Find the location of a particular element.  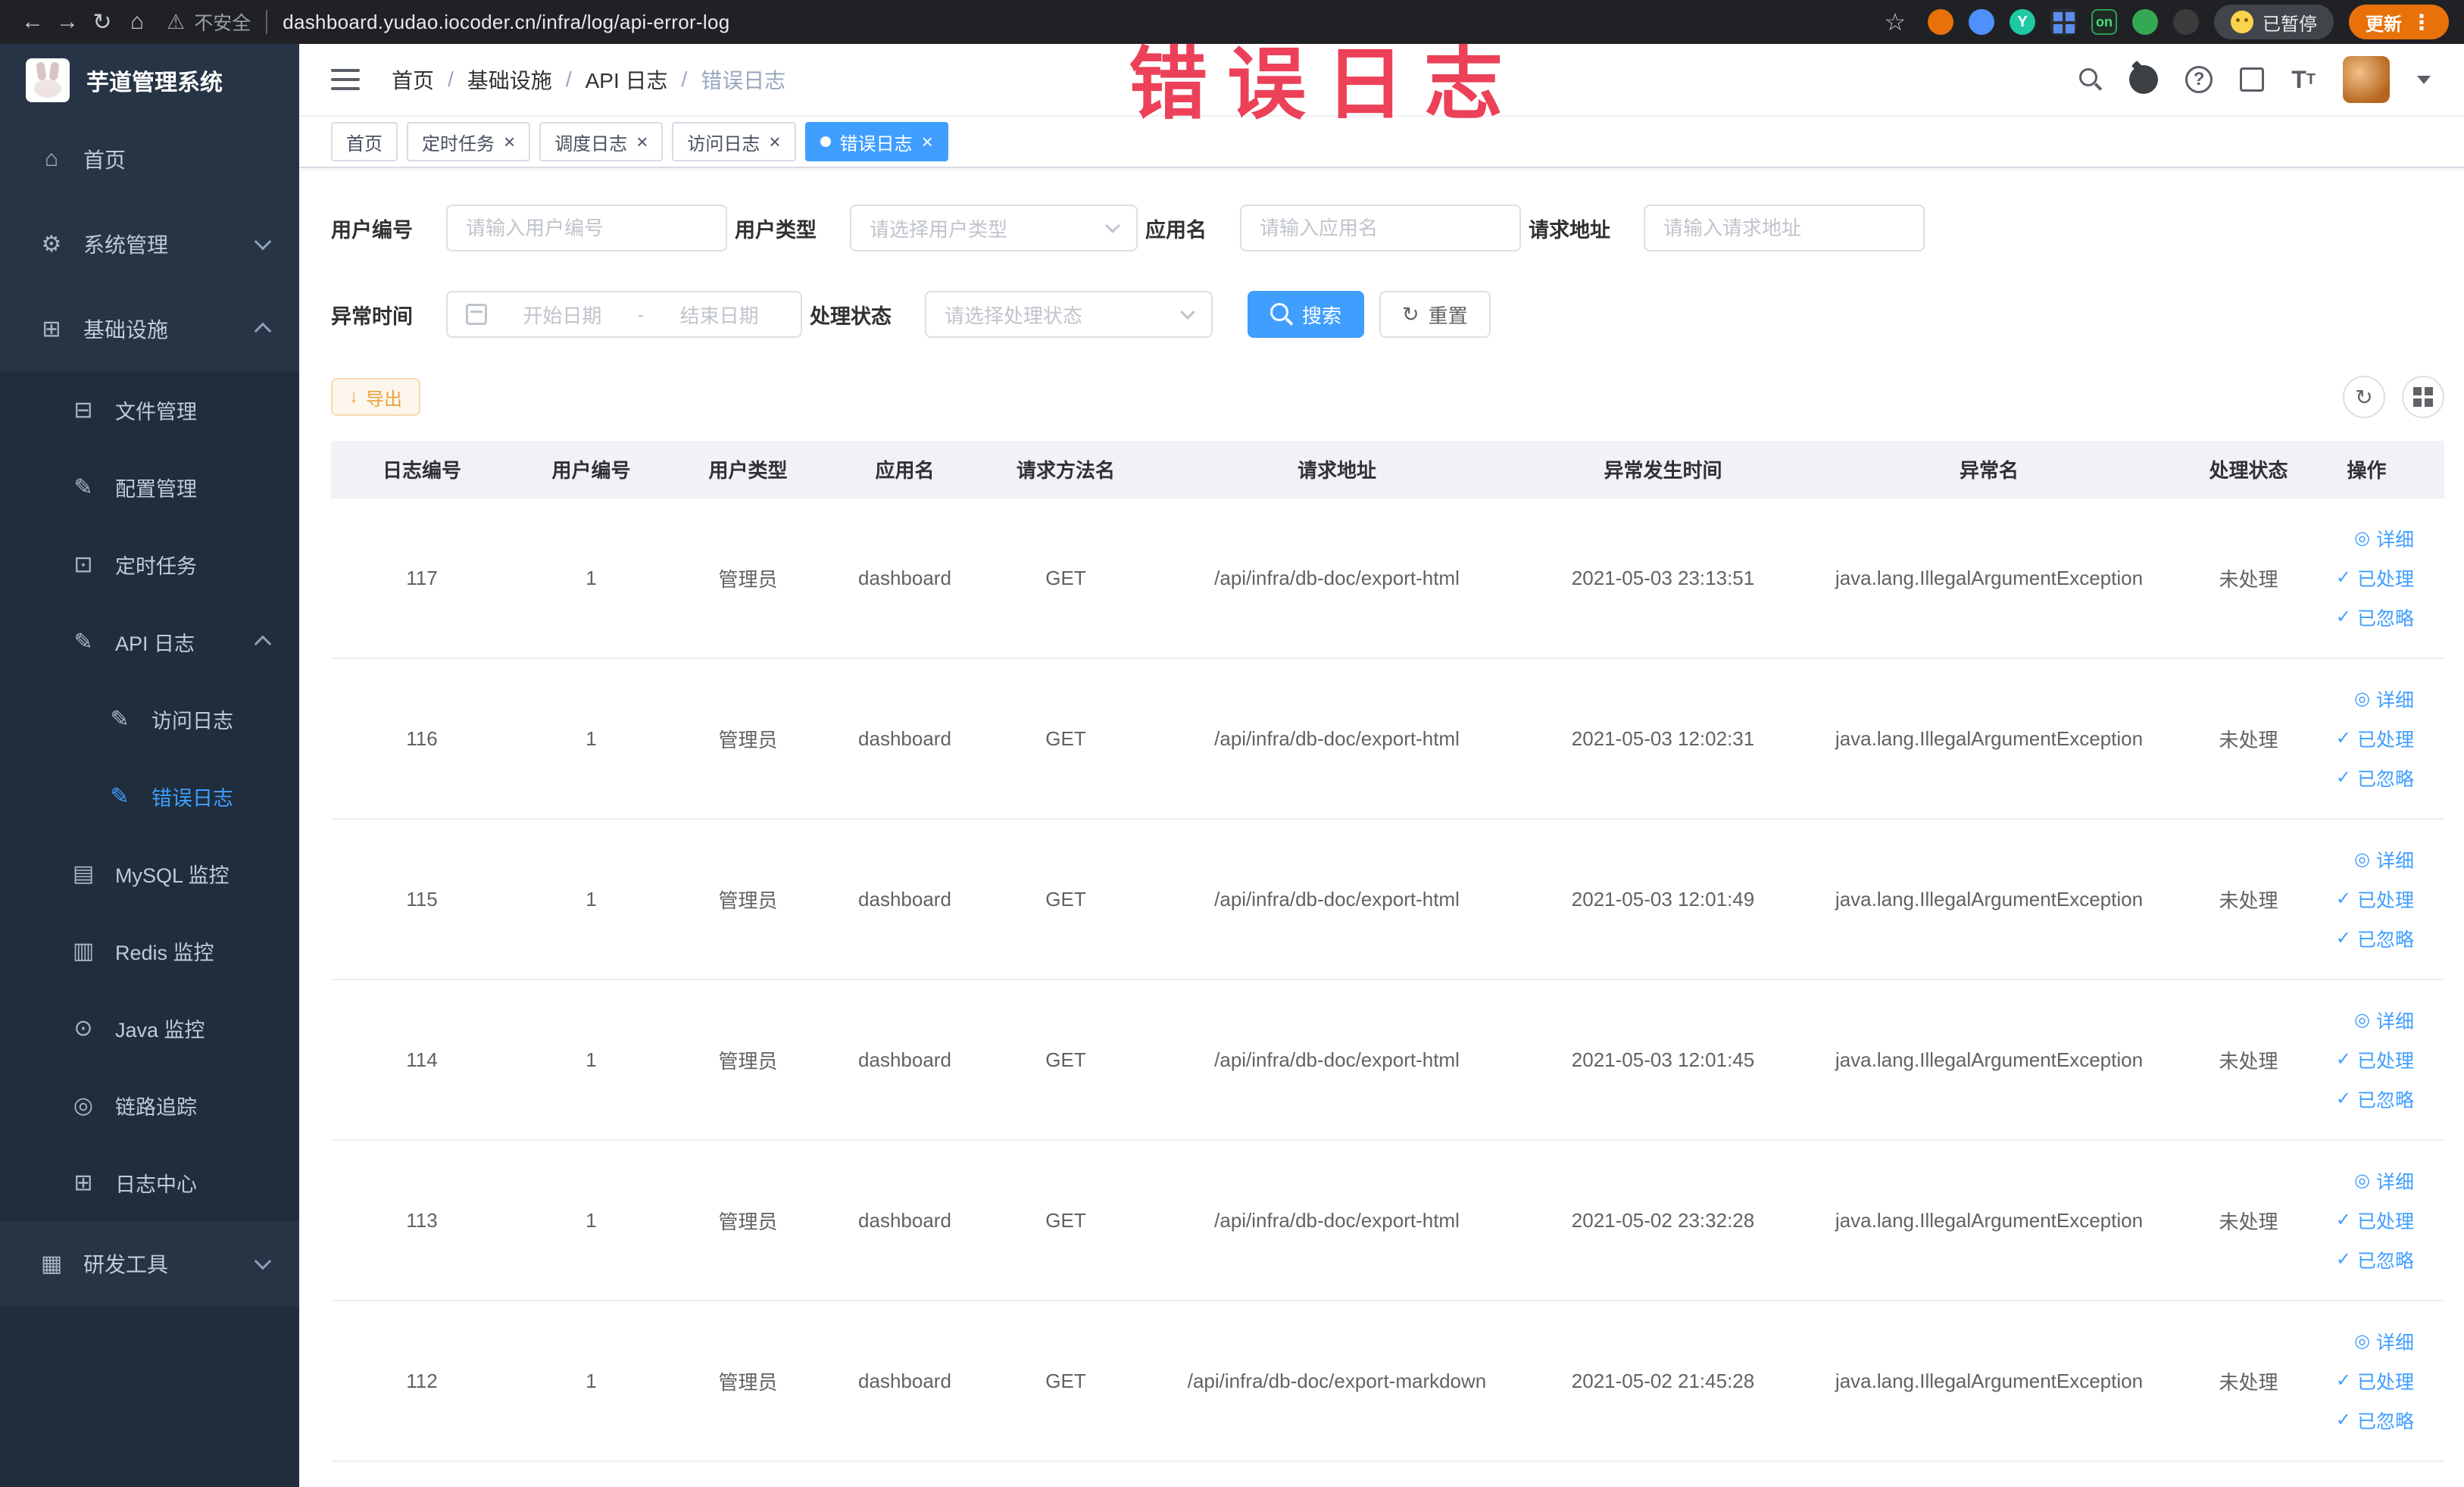

breadcrumb-item: 基础设施 is located at coordinates (509, 79).